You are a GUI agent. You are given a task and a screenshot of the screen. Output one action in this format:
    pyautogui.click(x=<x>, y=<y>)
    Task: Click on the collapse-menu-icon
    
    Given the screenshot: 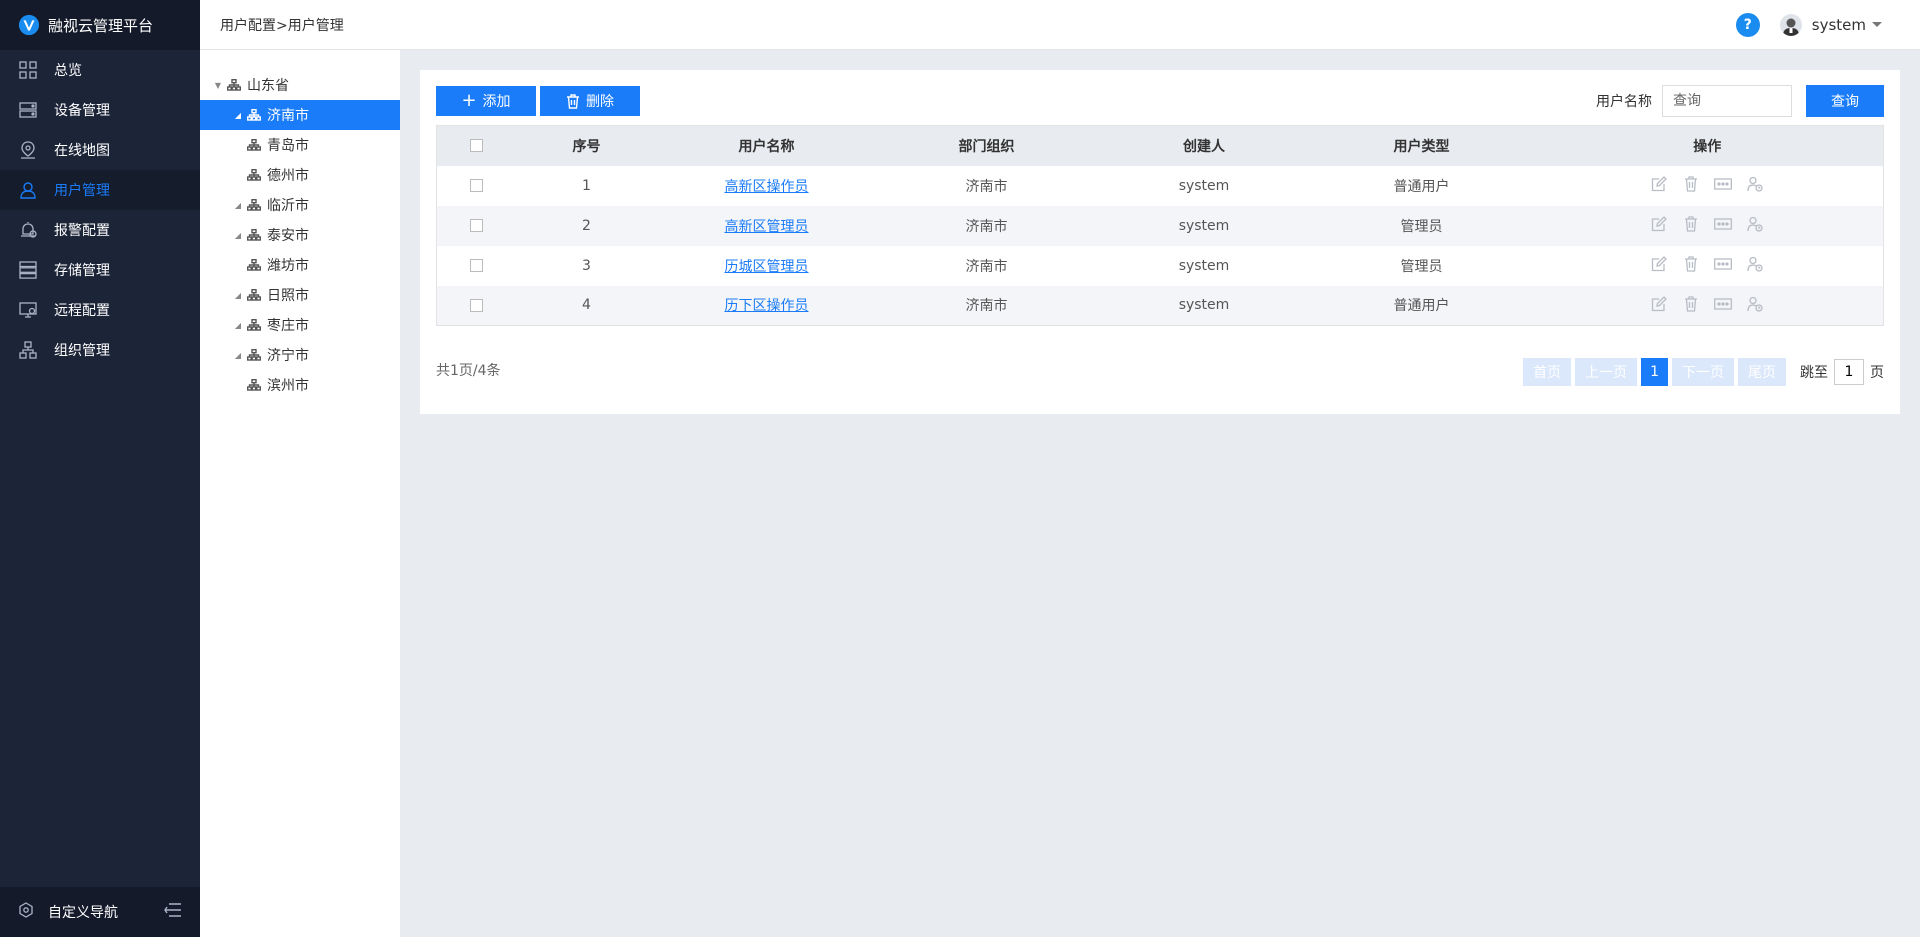 What is the action you would take?
    pyautogui.click(x=173, y=912)
    